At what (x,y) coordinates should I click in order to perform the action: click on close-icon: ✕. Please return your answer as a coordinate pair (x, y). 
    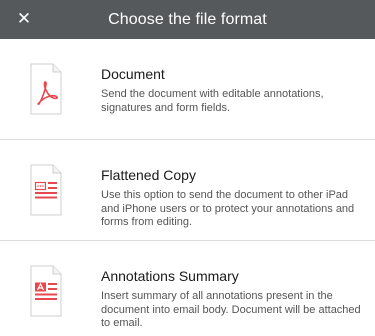
    Looking at the image, I should click on (24, 19).